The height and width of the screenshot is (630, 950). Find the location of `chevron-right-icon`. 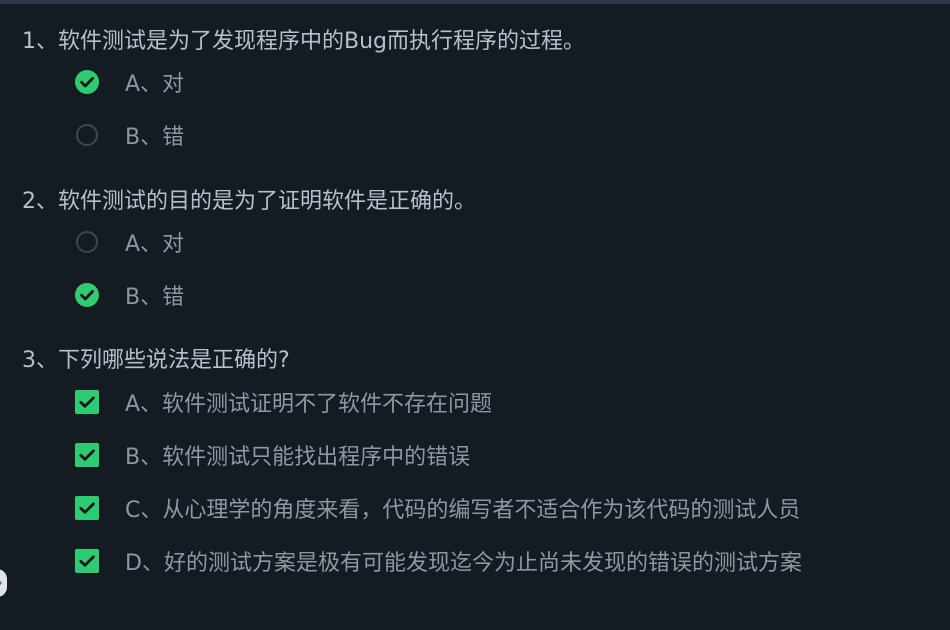

chevron-right-icon is located at coordinates (1, 583).